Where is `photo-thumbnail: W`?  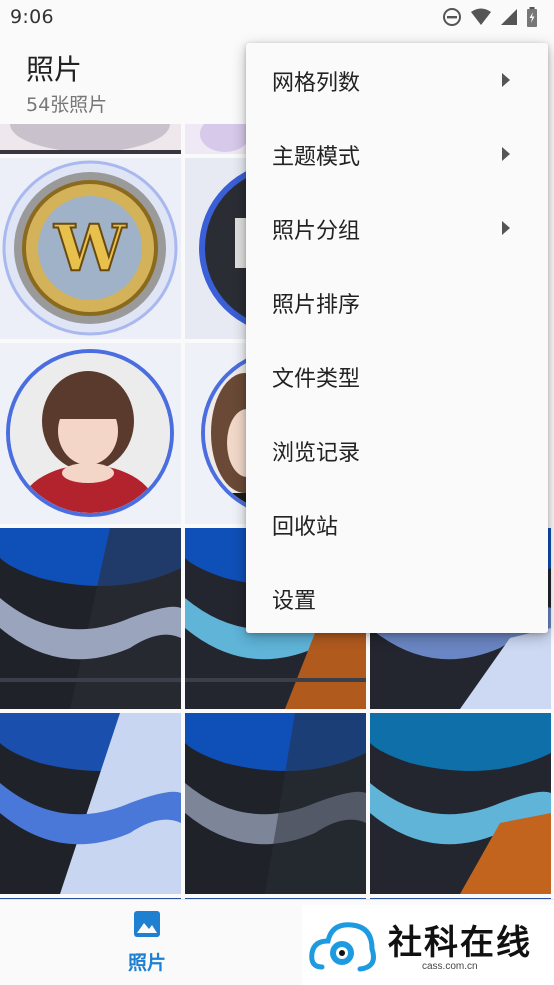
photo-thumbnail: W is located at coordinates (90, 248).